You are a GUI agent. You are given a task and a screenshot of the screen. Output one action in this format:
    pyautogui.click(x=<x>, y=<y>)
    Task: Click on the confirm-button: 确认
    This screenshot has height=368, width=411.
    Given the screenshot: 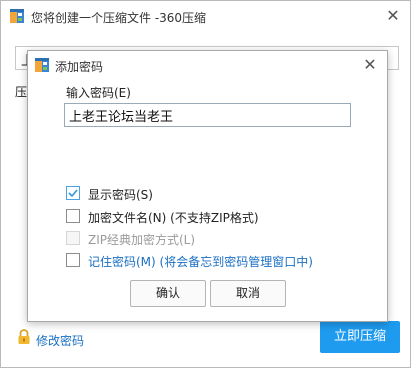 What is the action you would take?
    pyautogui.click(x=168, y=293)
    